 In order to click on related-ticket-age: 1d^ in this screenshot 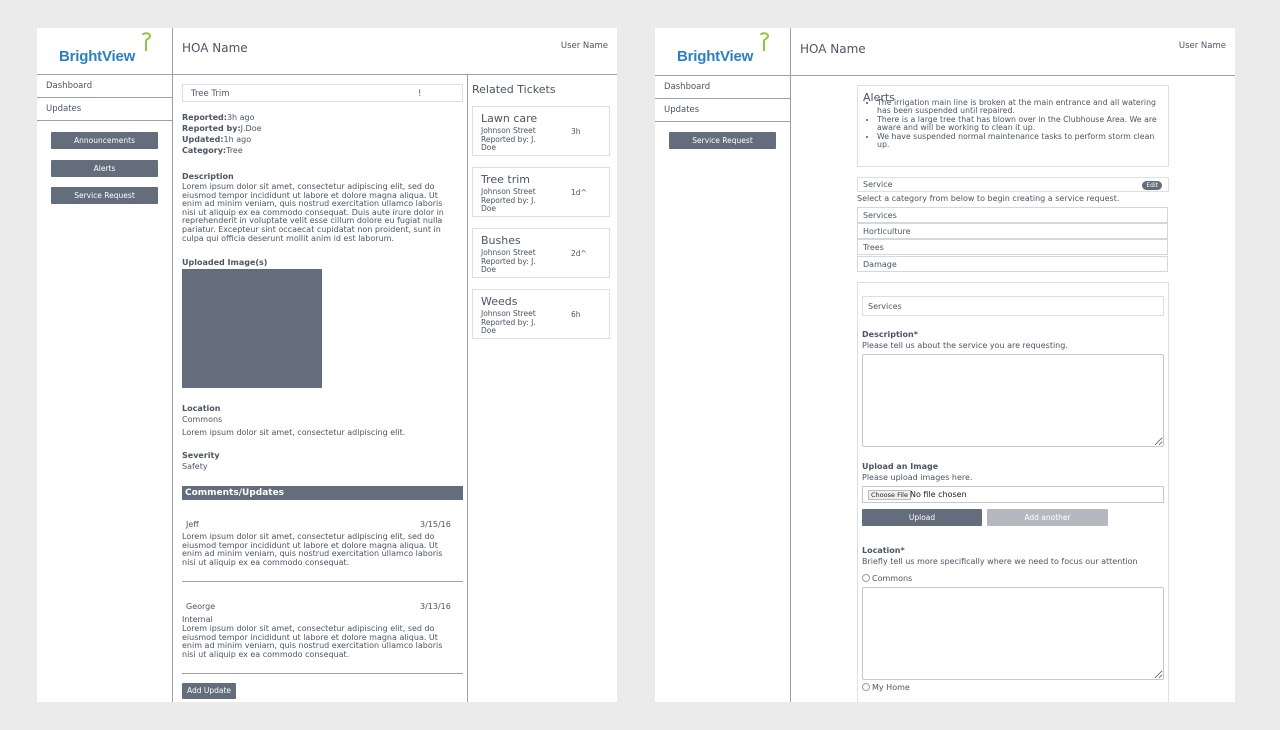, I will do `click(579, 192)`.